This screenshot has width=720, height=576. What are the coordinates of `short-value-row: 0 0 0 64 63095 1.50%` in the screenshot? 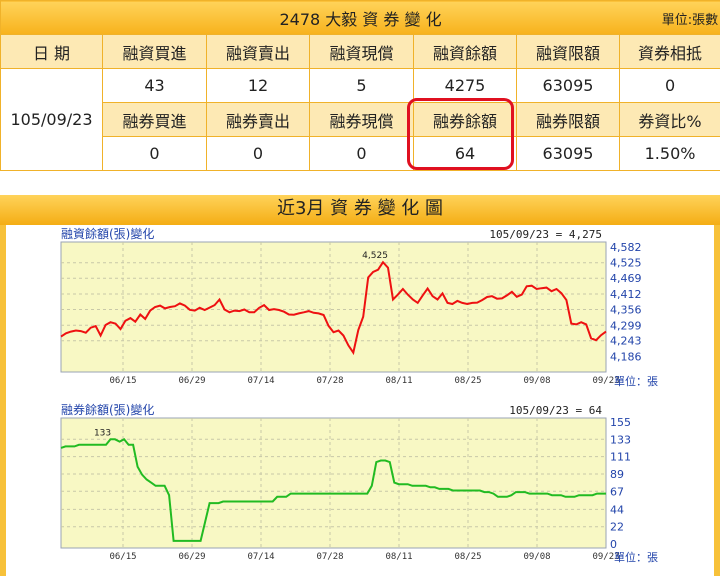 It's located at (360, 153).